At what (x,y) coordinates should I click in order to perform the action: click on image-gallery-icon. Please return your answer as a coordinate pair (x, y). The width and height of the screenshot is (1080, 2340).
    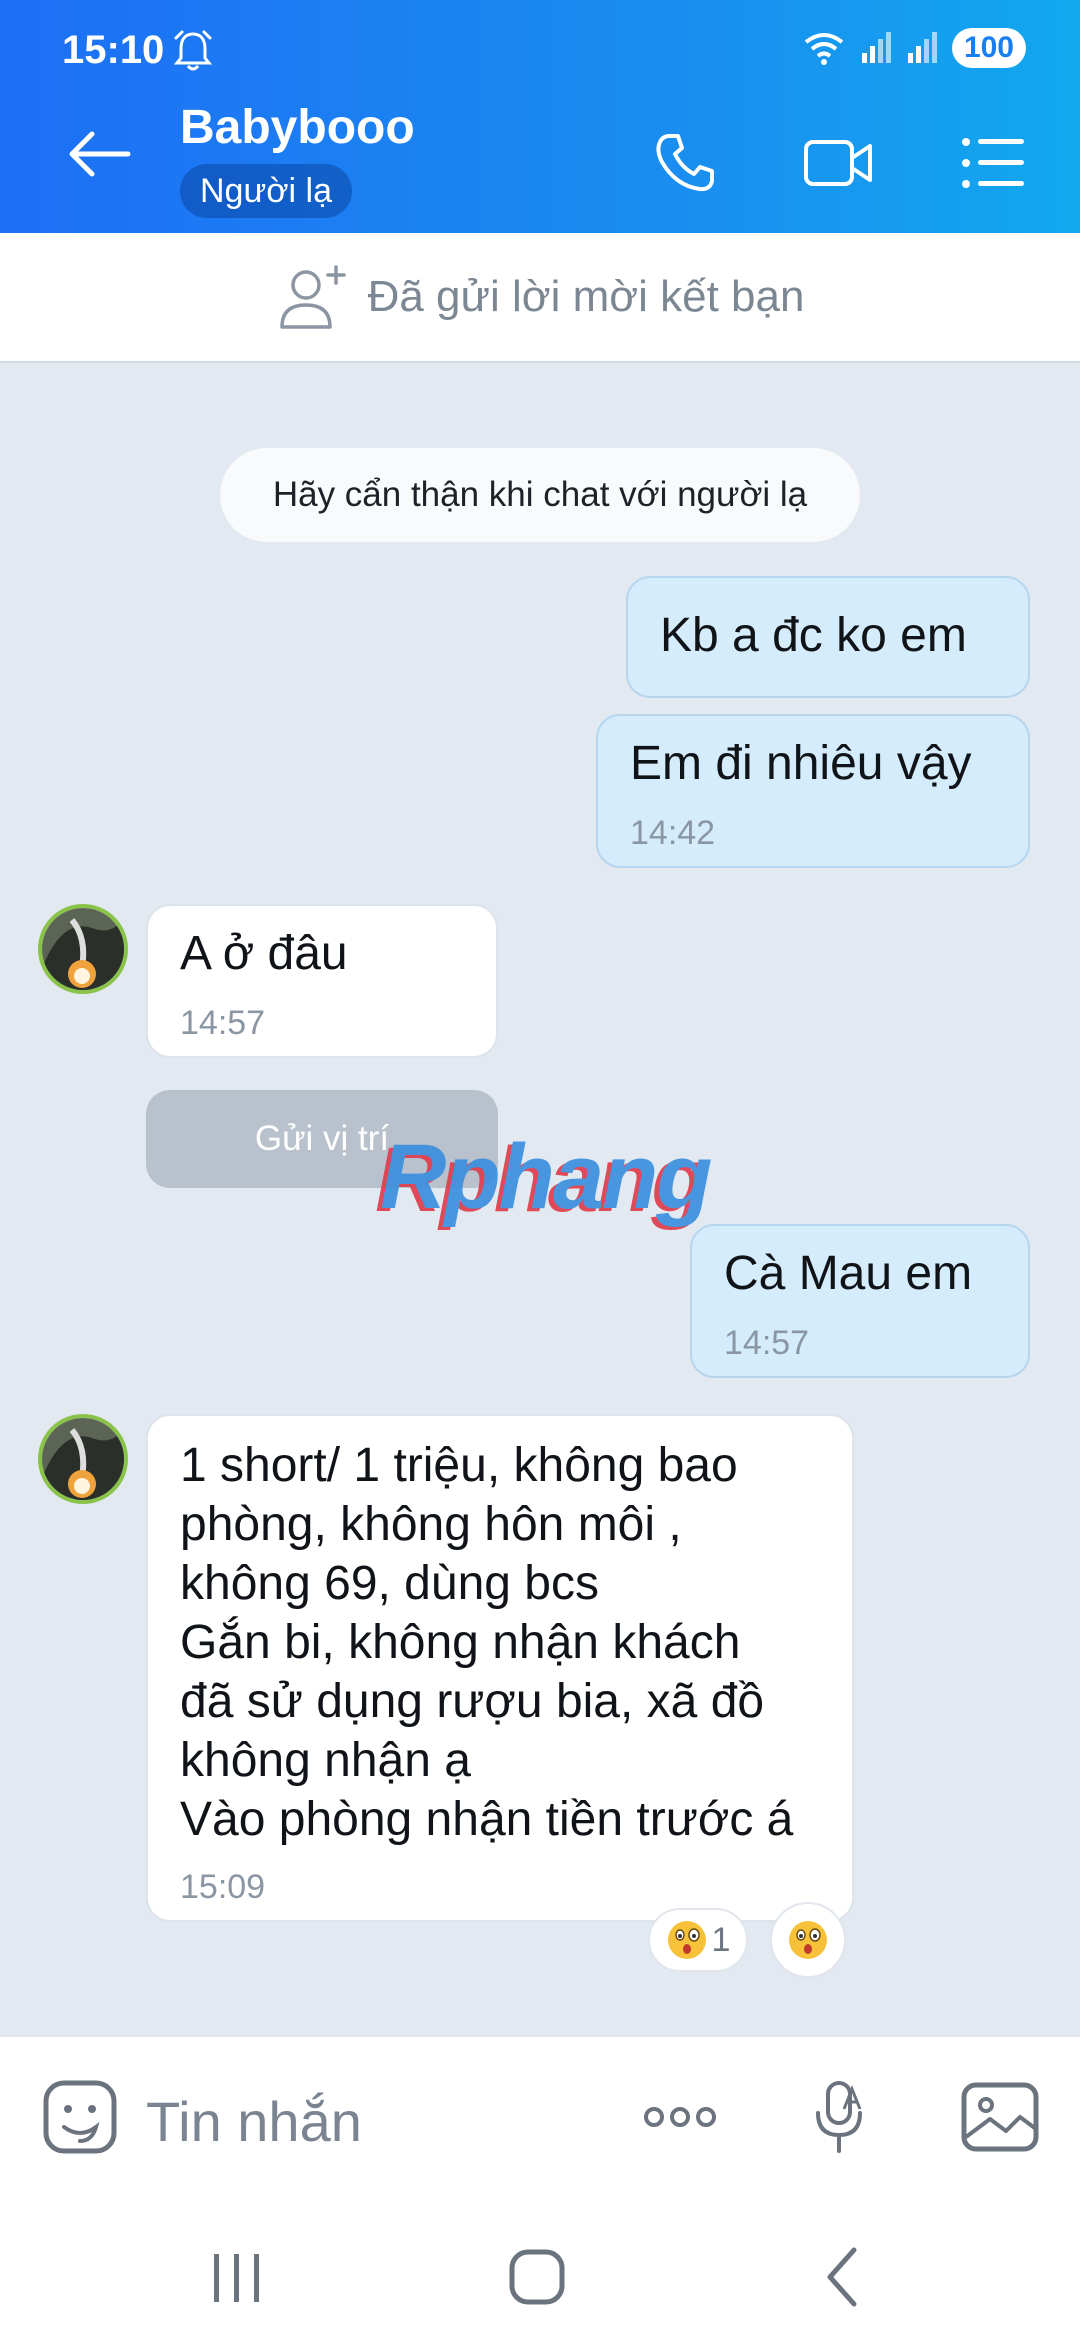
    Looking at the image, I should click on (1000, 2117).